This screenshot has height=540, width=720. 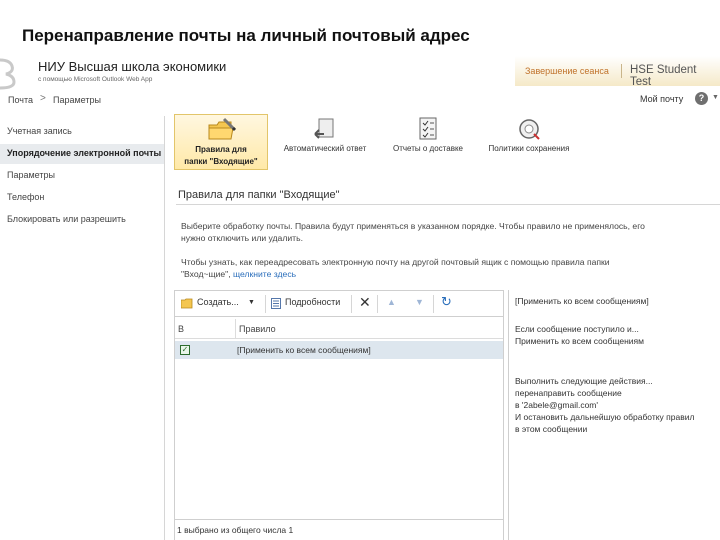 What do you see at coordinates (95, 79) in the screenshot?
I see `org-subtitle: с помощью Microsoft Outlook Web App` at bounding box center [95, 79].